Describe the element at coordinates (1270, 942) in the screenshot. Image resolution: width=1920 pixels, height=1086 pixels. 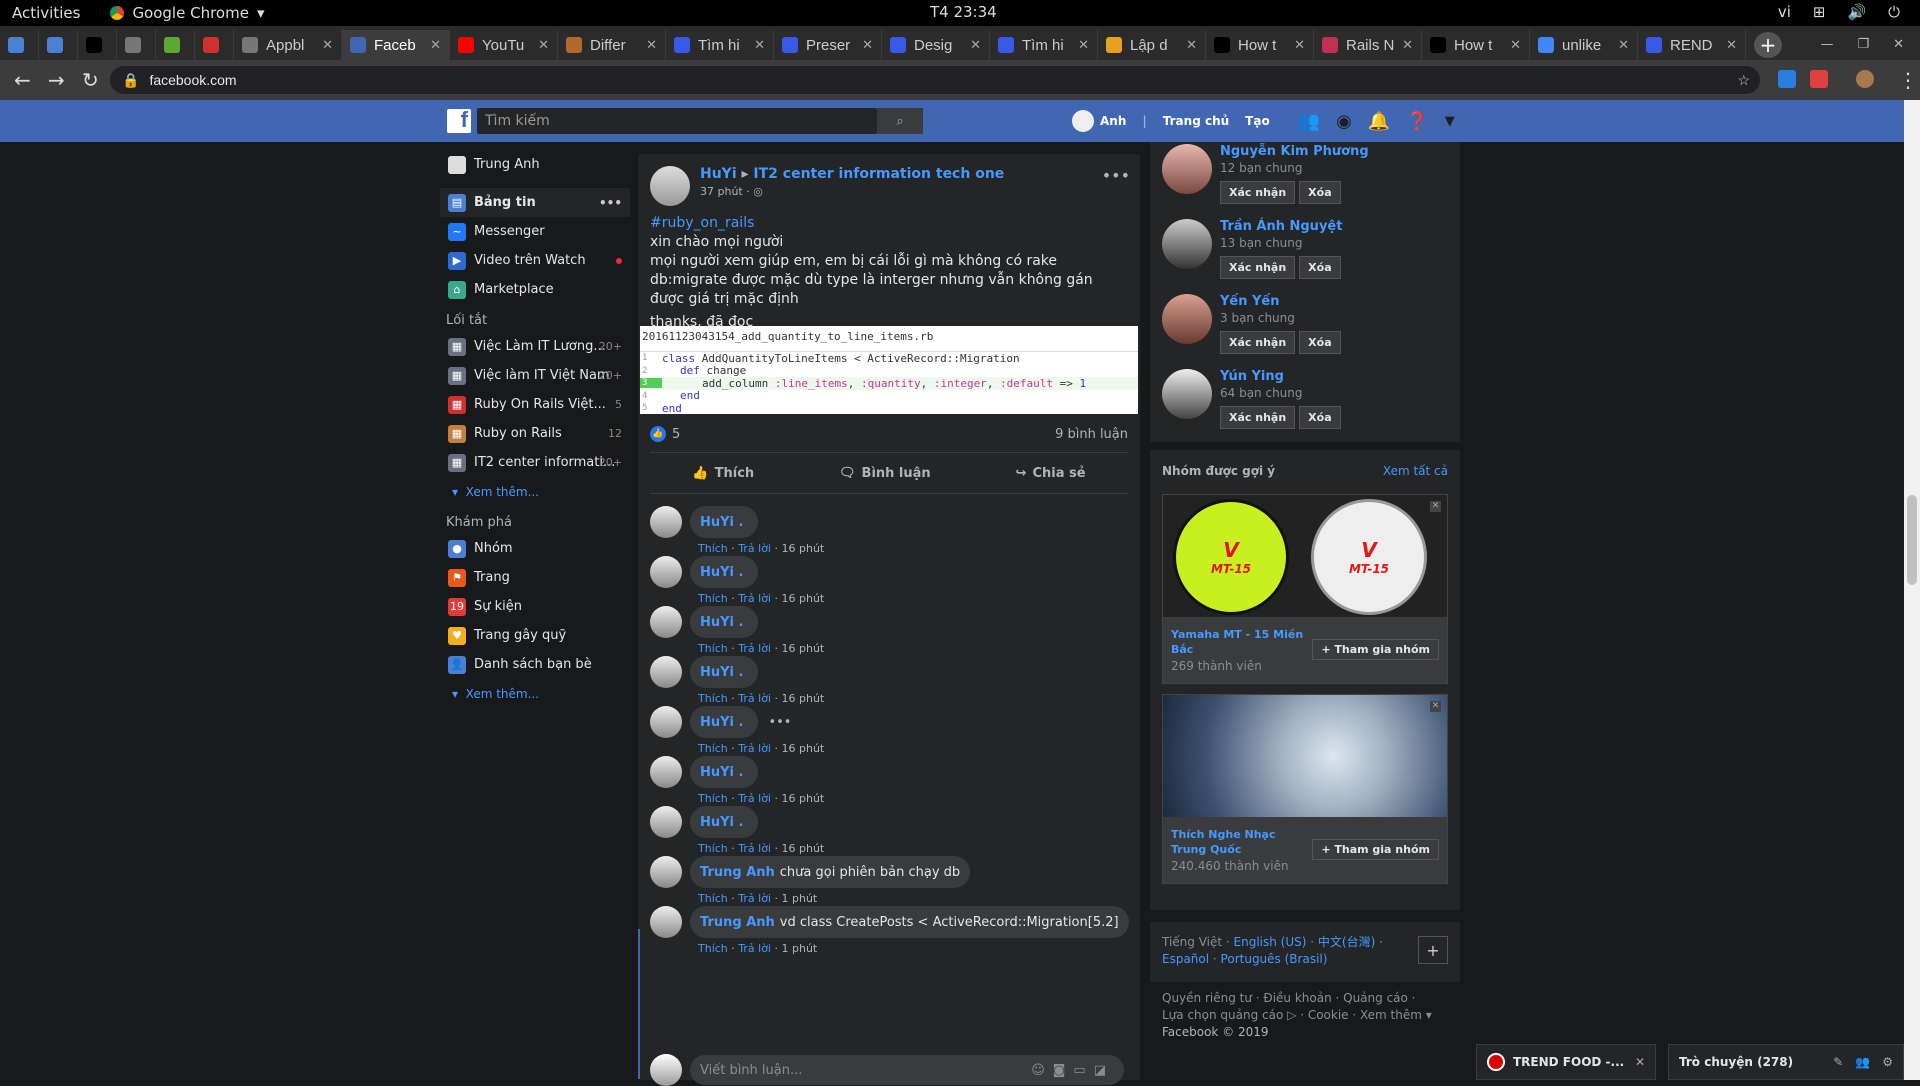
I see `language-link: English (US)` at that location.